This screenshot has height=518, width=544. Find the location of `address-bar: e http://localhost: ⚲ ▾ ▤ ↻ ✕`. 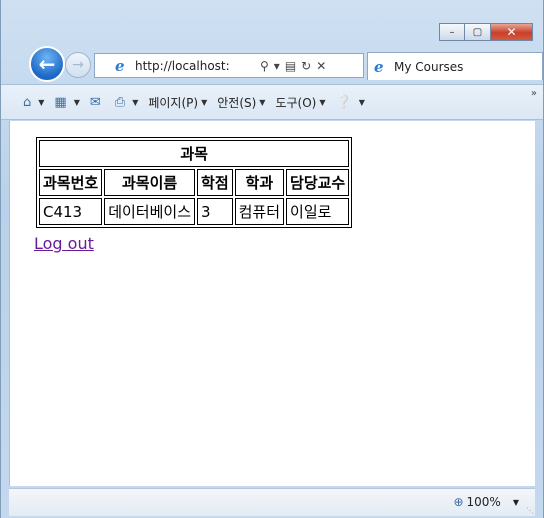

address-bar: e http://localhost: ⚲ ▾ ▤ ↻ ✕ is located at coordinates (229, 65).